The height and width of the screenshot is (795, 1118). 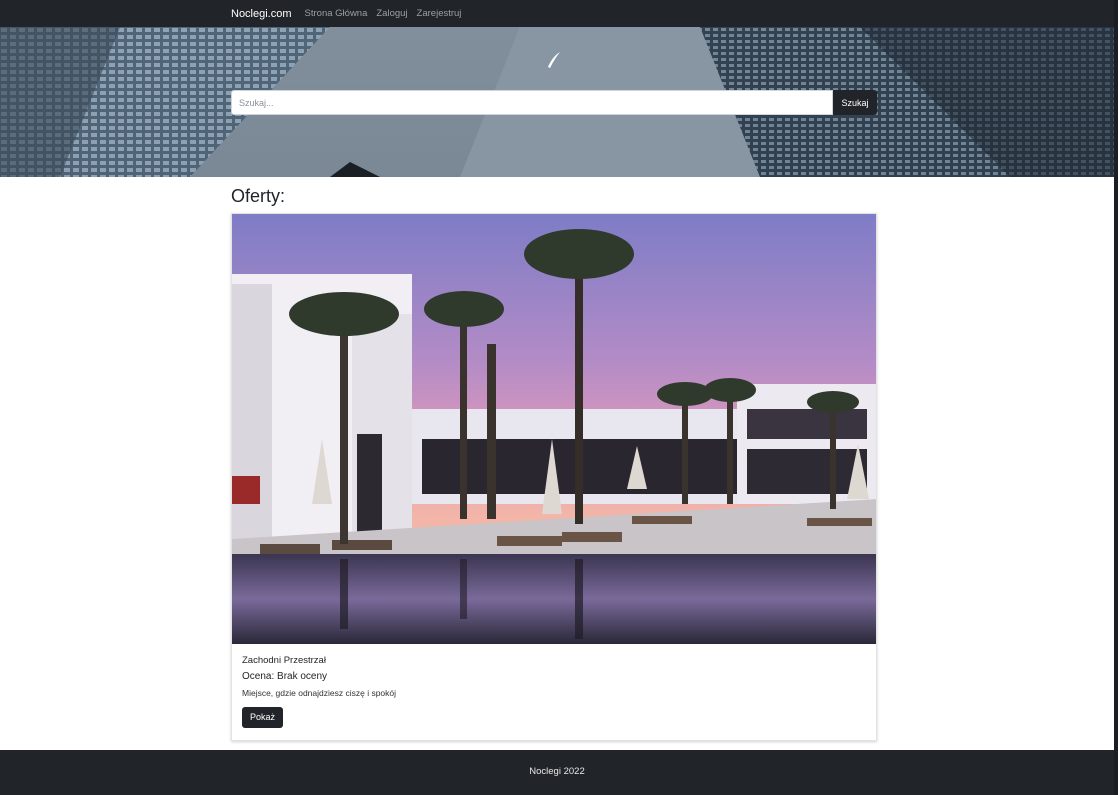 I want to click on window-edge, so click(x=1116, y=397).